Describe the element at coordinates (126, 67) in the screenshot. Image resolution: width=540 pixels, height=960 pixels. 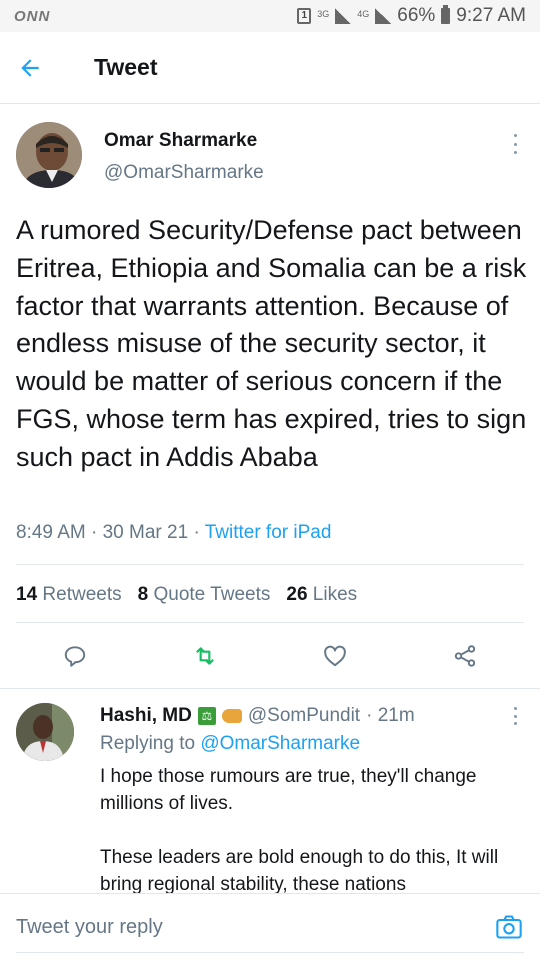
I see `page-title: Tweet` at that location.